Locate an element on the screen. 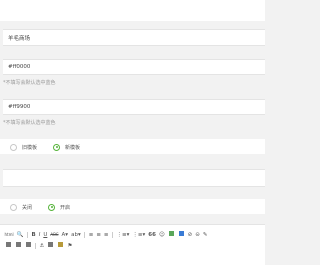 This screenshot has width=320, height=265. color1-field: #ff0000 is located at coordinates (134, 67).